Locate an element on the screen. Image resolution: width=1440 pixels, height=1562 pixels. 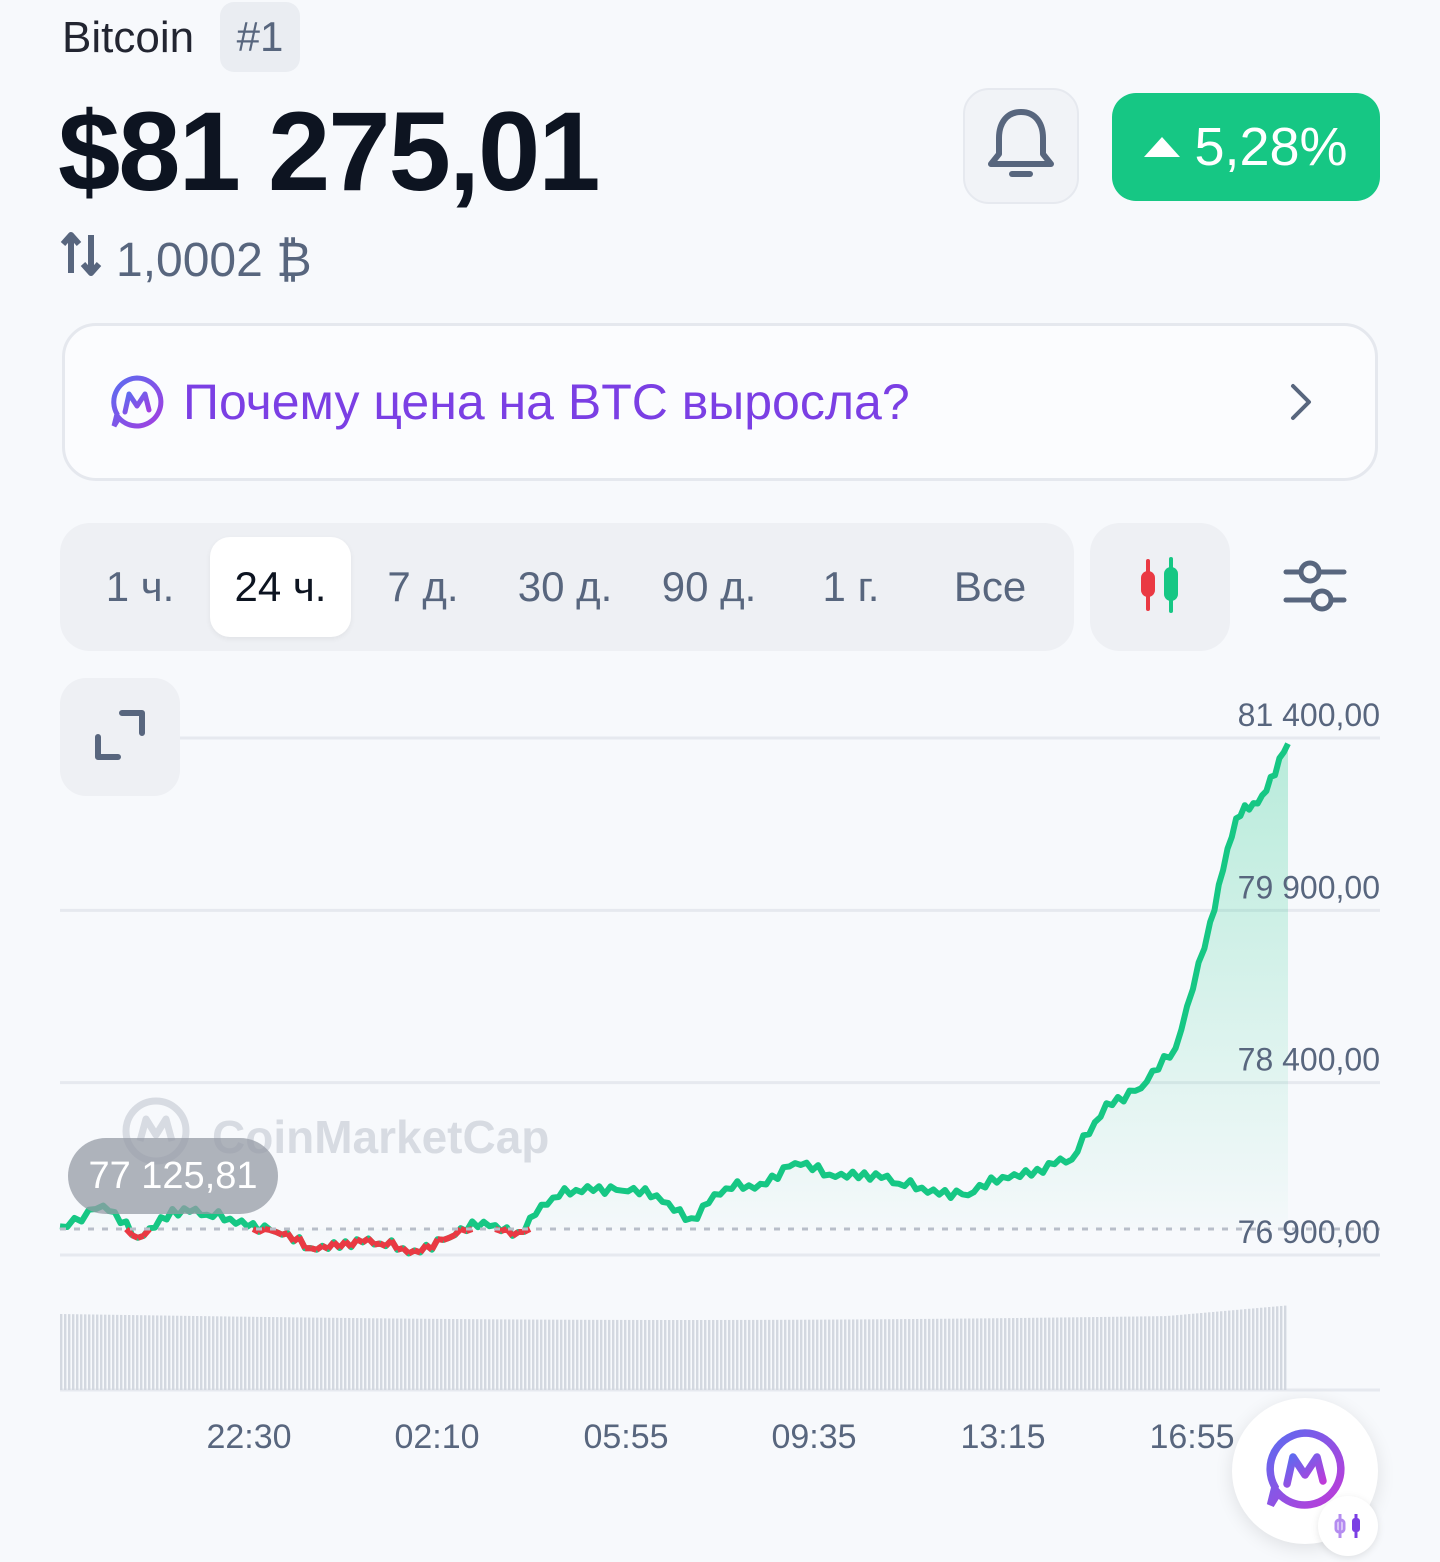
fullscreen-button is located at coordinates (120, 737).